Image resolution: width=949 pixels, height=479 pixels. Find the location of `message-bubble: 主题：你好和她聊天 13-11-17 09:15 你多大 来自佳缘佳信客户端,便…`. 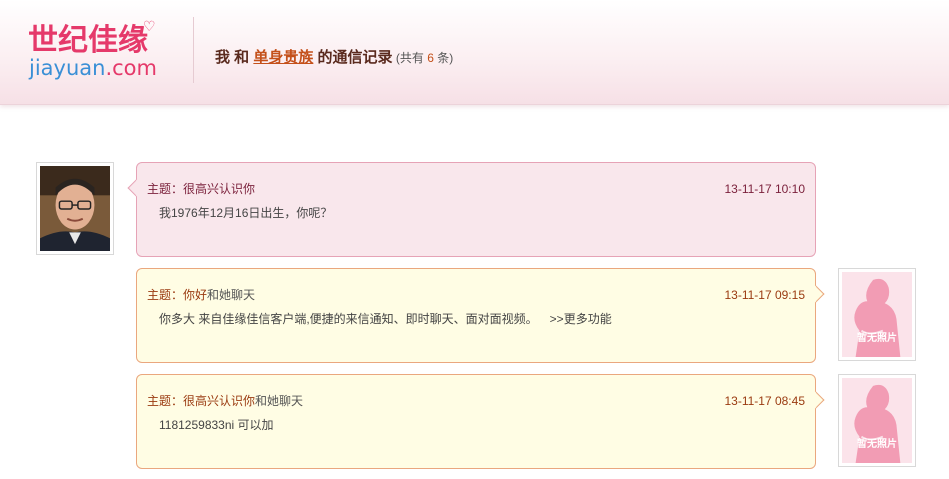

message-bubble: 主题：你好和她聊天 13-11-17 09:15 你多大 来自佳缘佳信客户端,便… is located at coordinates (480, 315).